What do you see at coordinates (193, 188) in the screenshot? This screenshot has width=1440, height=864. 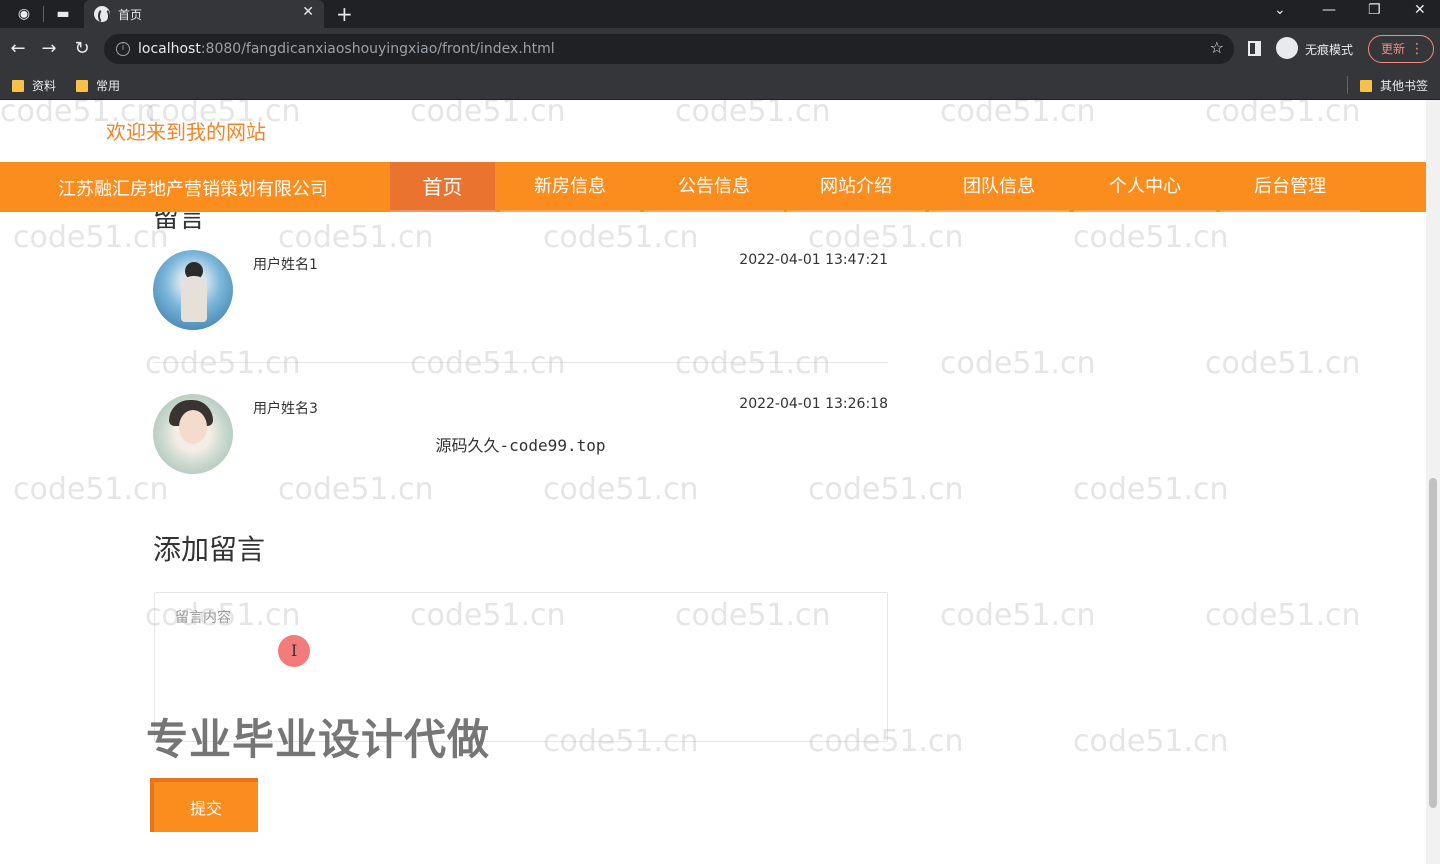 I see `company-brand: 江苏融汇房地产营销策划有限公司` at bounding box center [193, 188].